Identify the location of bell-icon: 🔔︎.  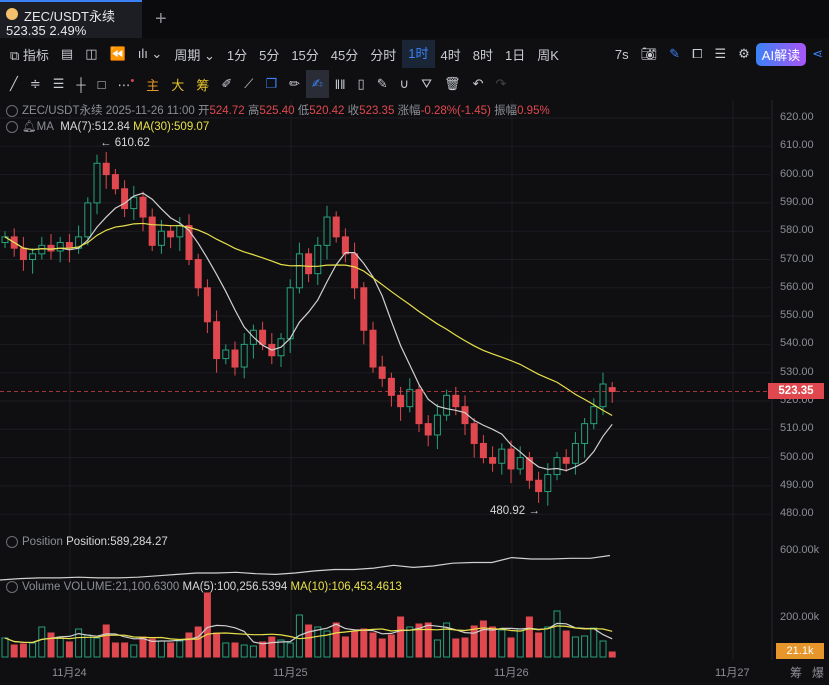
(29, 127).